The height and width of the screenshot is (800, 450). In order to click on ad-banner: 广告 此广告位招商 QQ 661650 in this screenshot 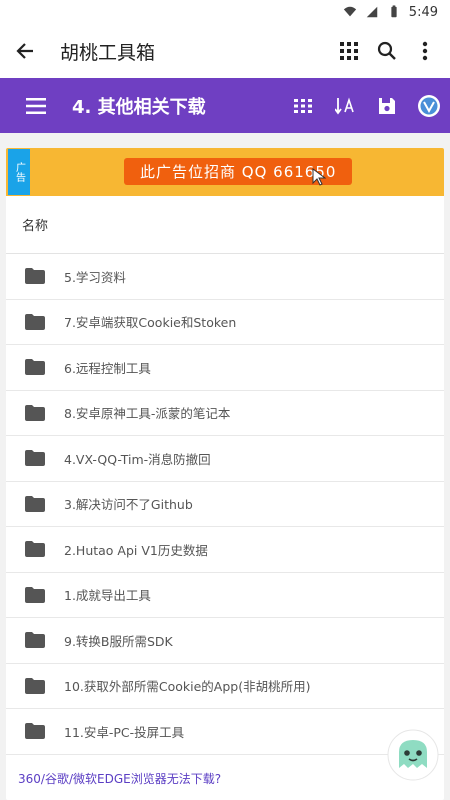, I will do `click(225, 172)`.